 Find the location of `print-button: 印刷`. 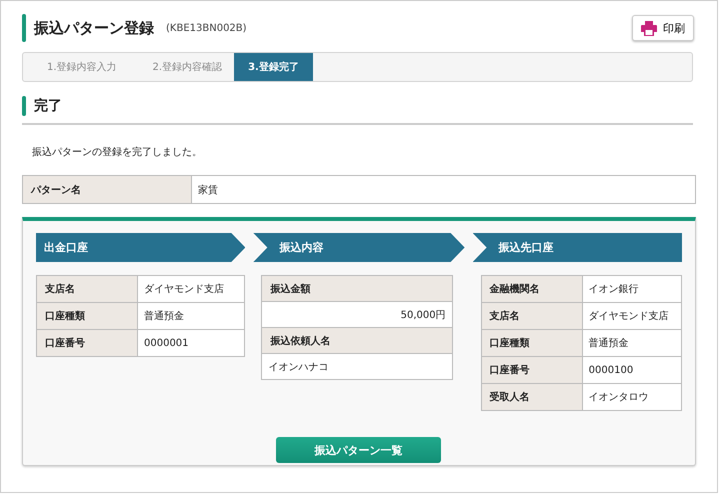

print-button: 印刷 is located at coordinates (663, 28).